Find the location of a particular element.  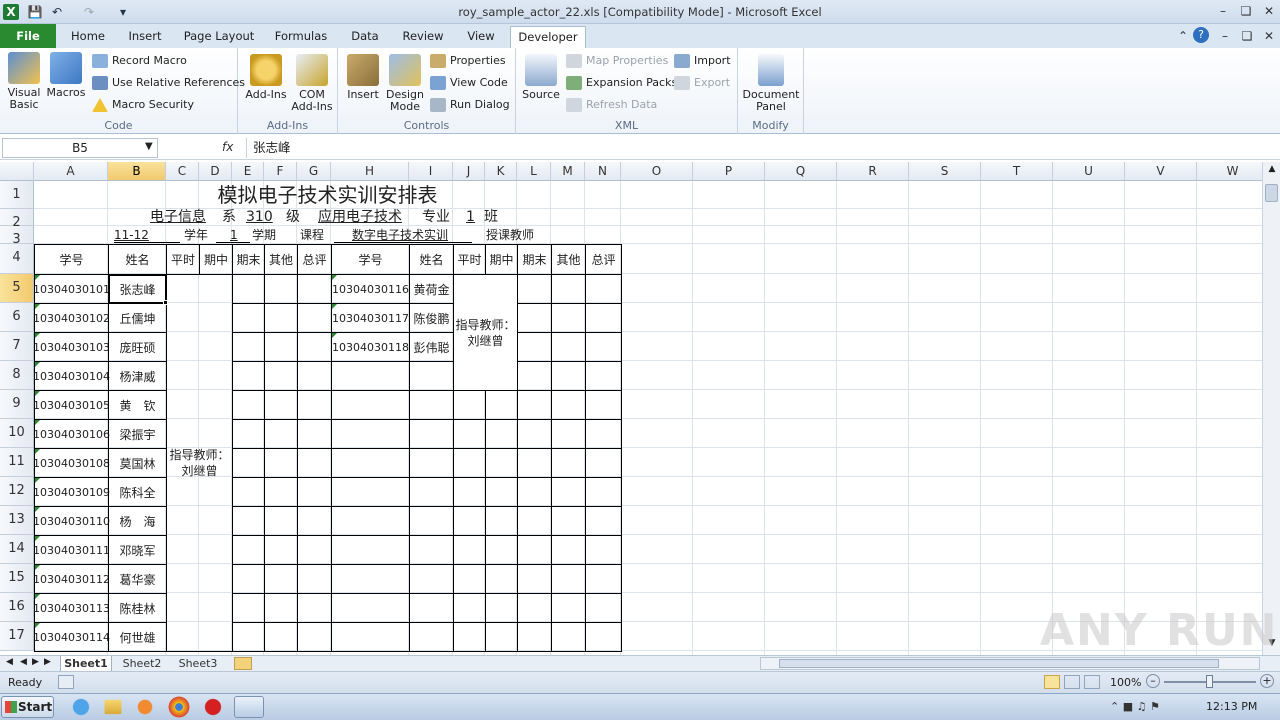

header-cell-e: 期末 is located at coordinates (248, 259).